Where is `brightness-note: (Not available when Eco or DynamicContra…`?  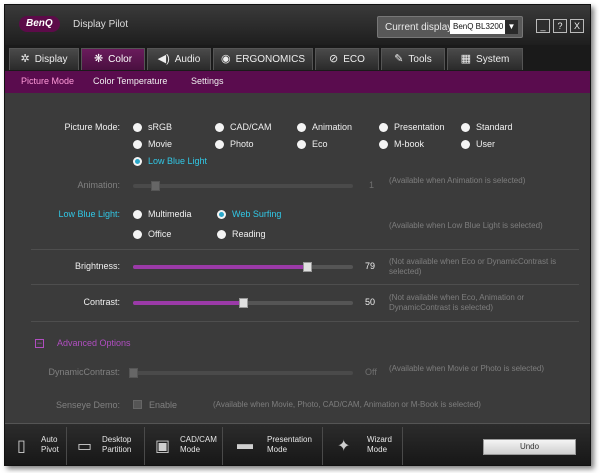
brightness-note: (Not available when Eco or DynamicContra… is located at coordinates (473, 266).